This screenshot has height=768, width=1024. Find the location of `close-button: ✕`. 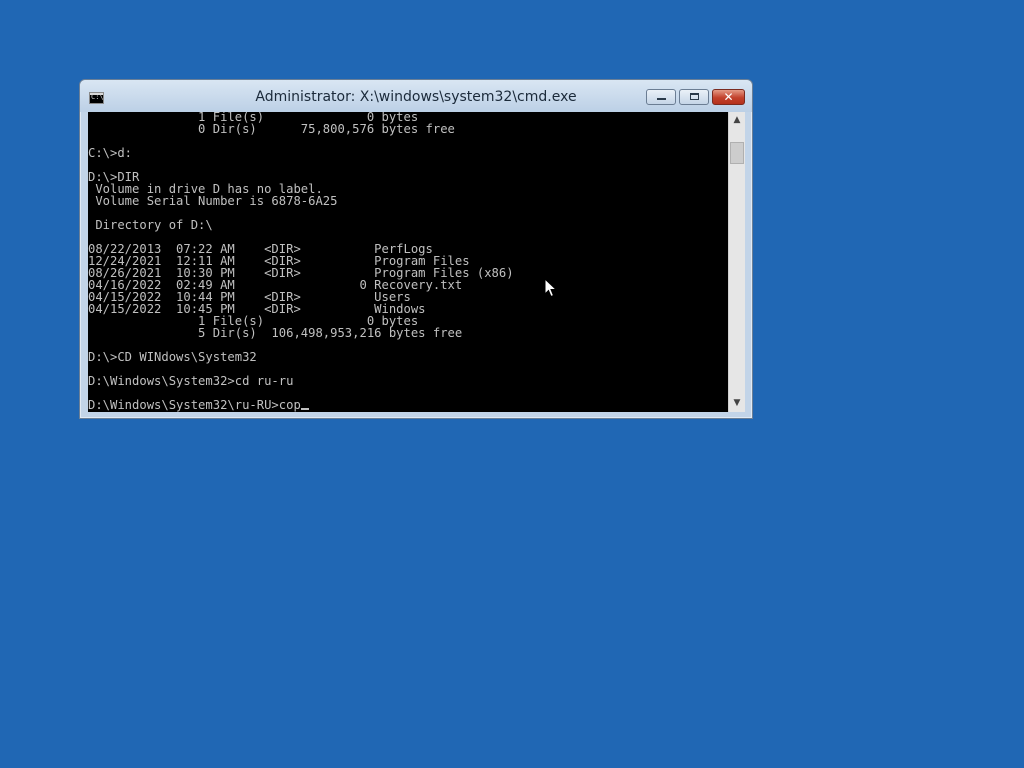

close-button: ✕ is located at coordinates (728, 97).